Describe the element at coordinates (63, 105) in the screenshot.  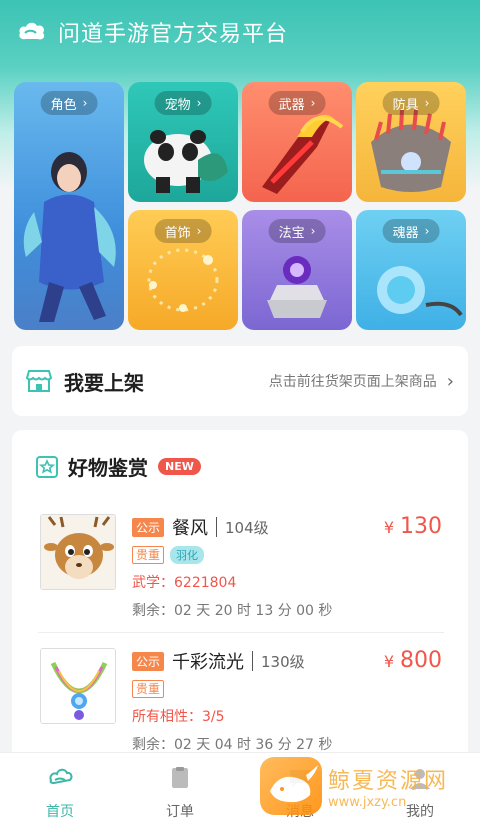
I see `category-label: 角色` at that location.